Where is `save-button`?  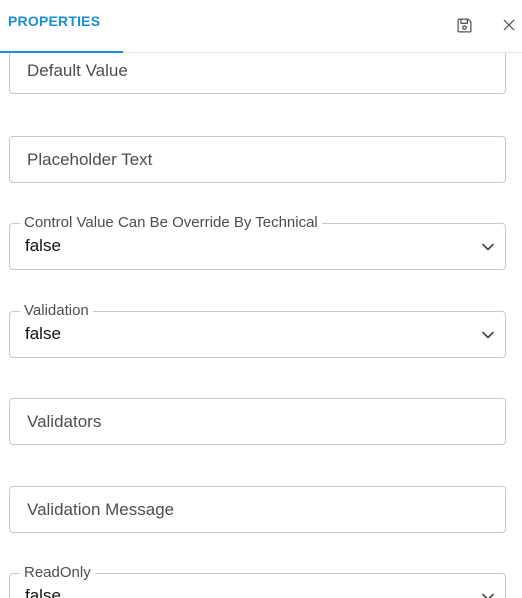 save-button is located at coordinates (464, 25).